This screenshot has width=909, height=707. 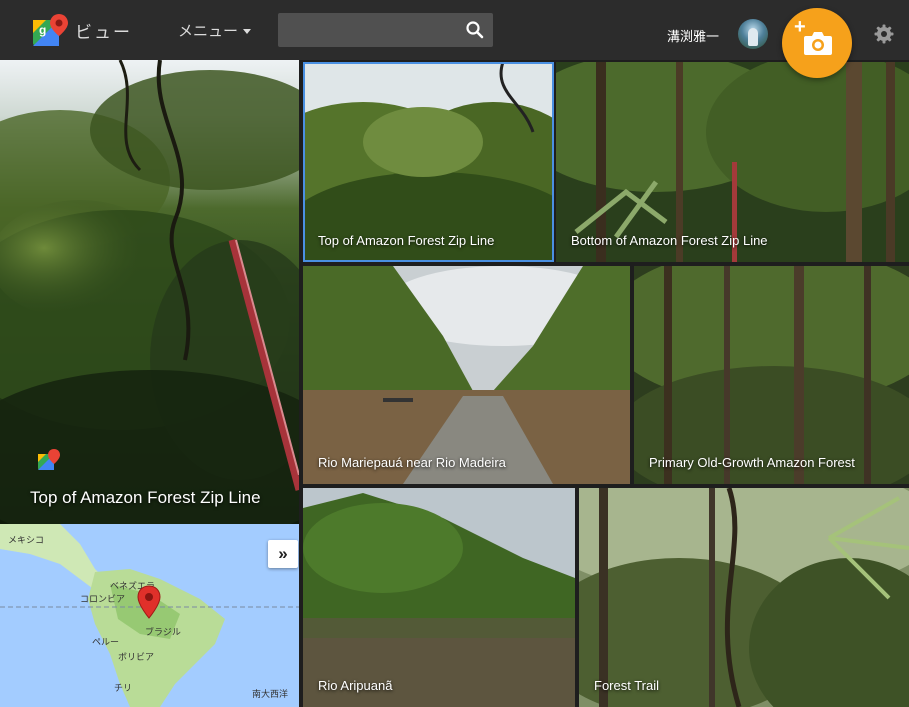 I want to click on map-label-colombia: コロンビア, so click(x=103, y=599).